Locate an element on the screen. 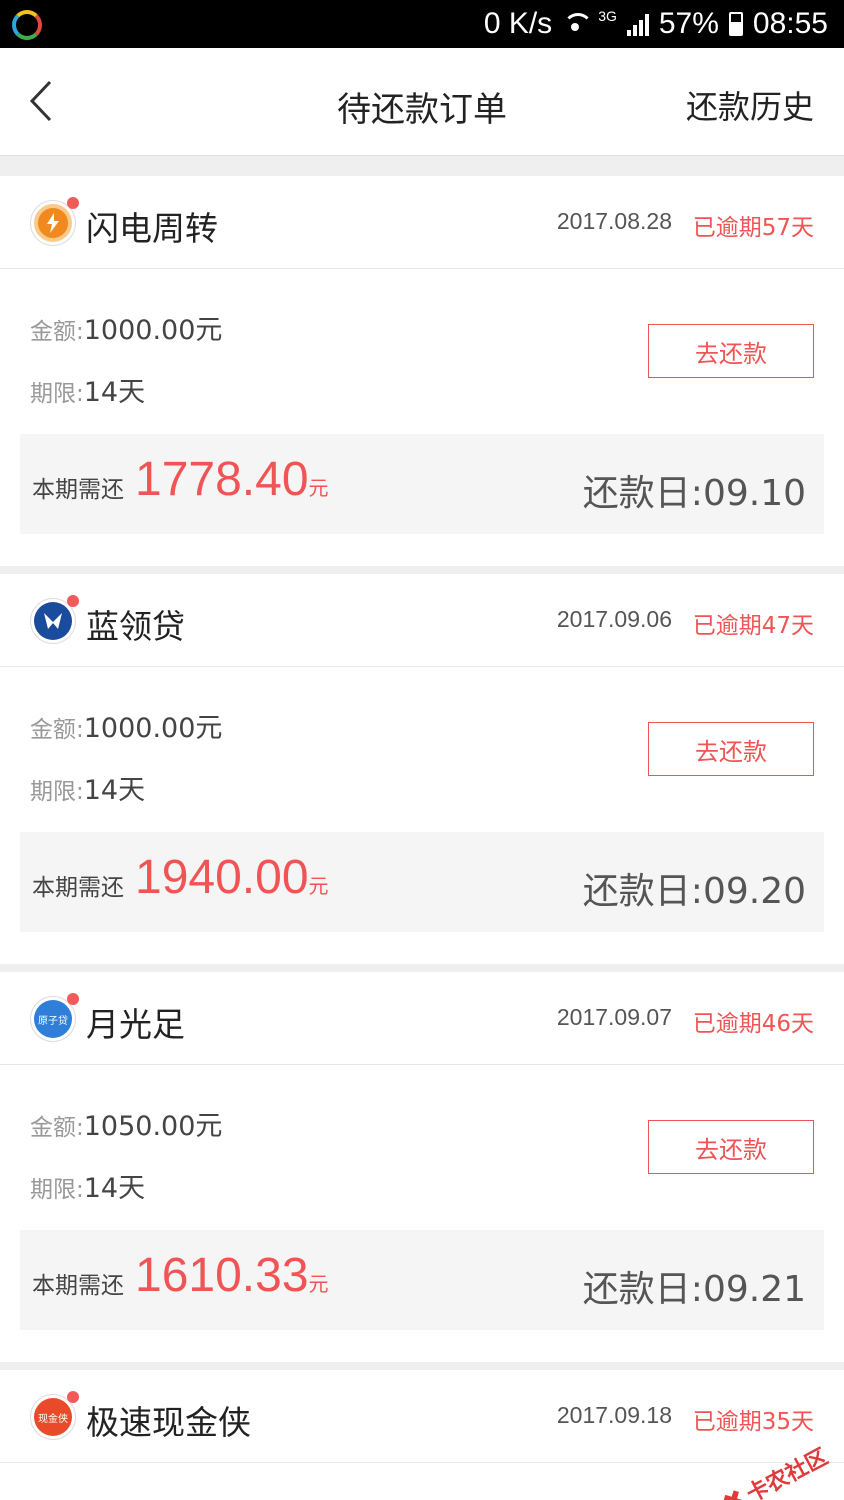  order-header: 现金侠 极速现金侠 2017.09.18 已逾期35天 is located at coordinates (422, 1416).